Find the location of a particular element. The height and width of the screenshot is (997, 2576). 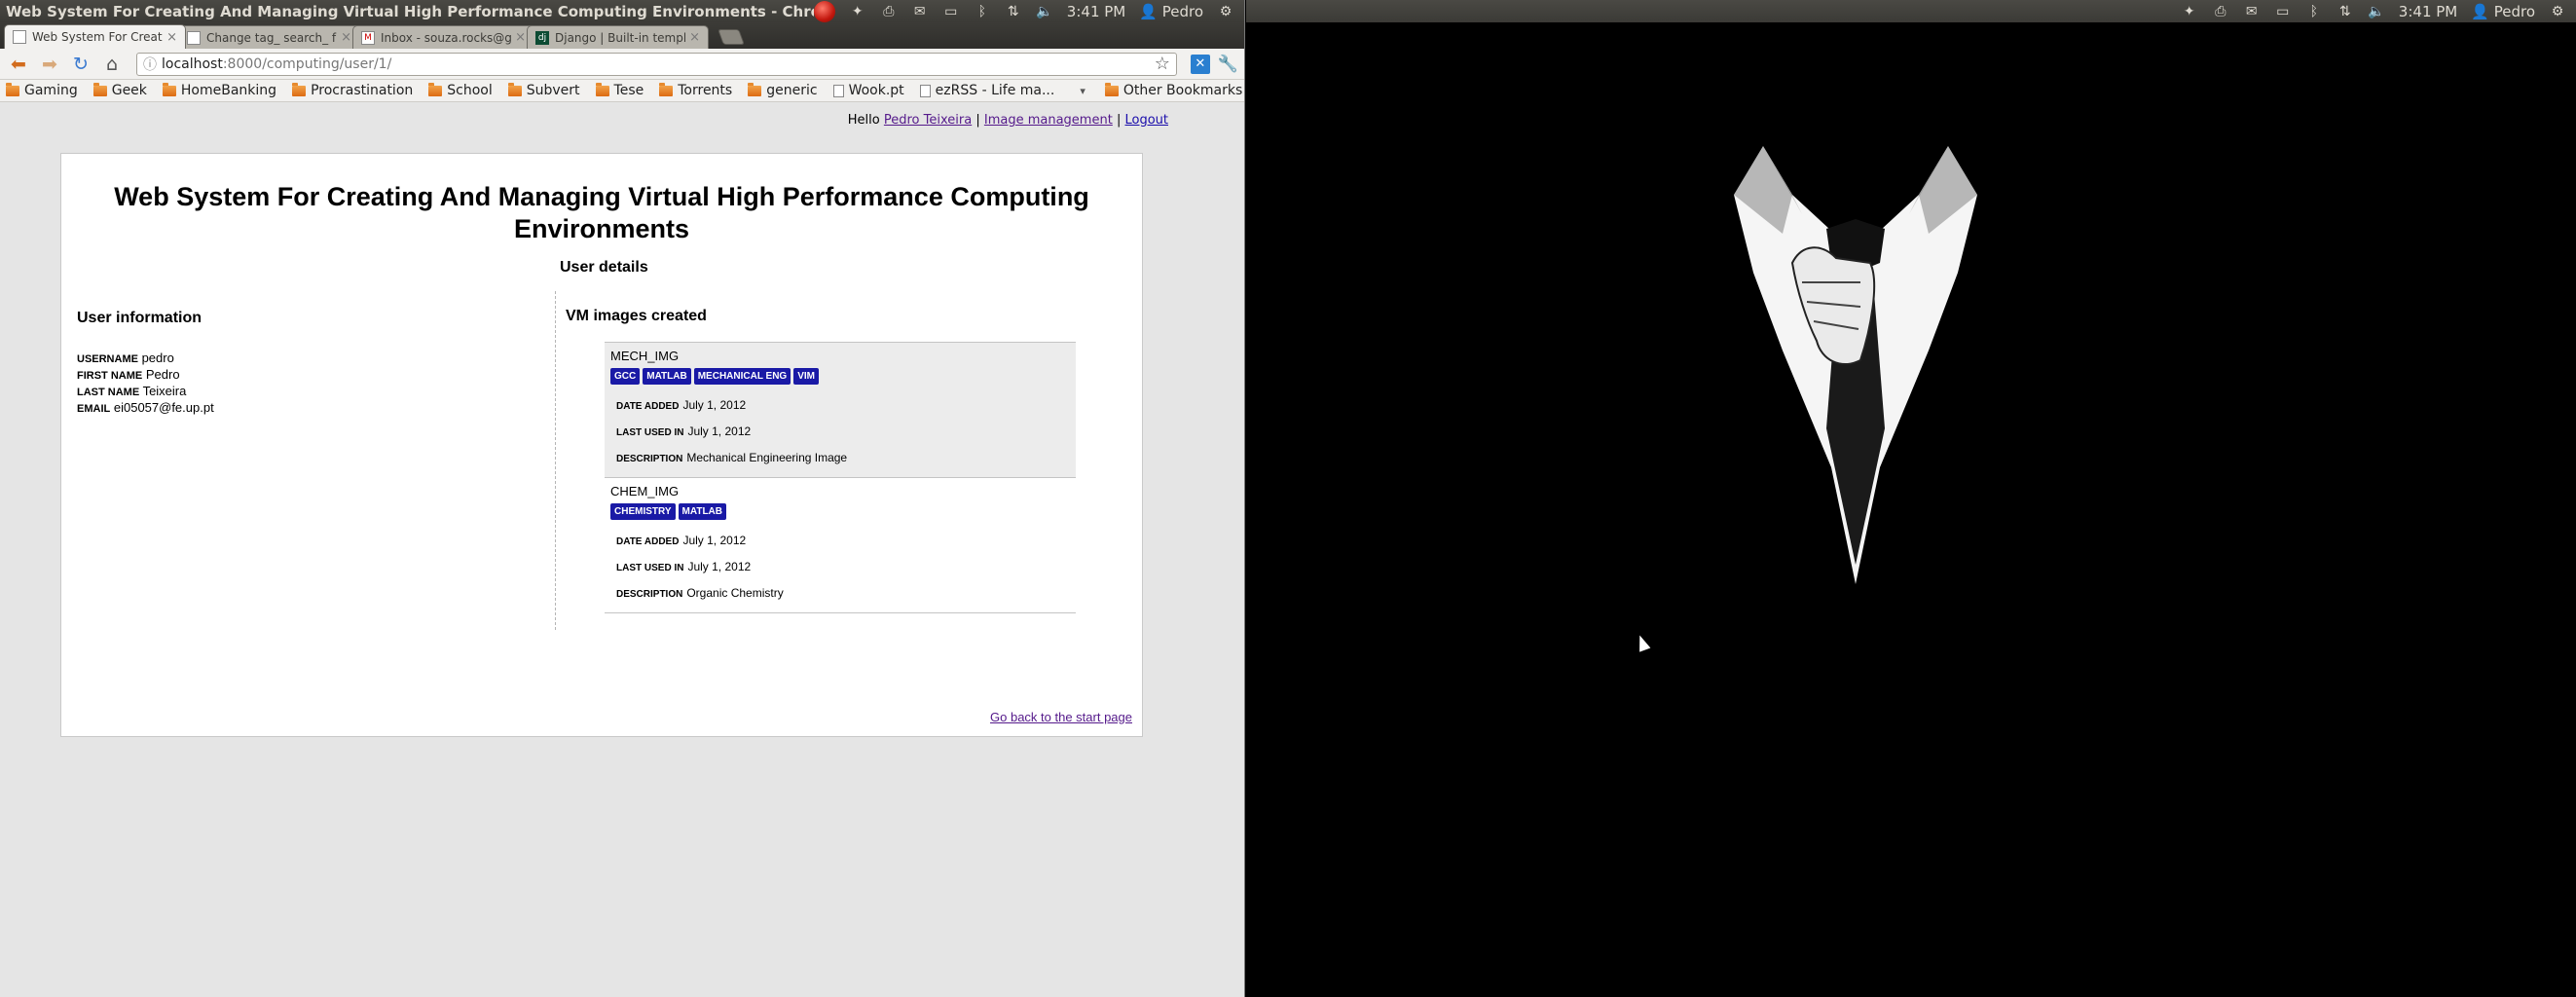

field-label: First name is located at coordinates (110, 376).